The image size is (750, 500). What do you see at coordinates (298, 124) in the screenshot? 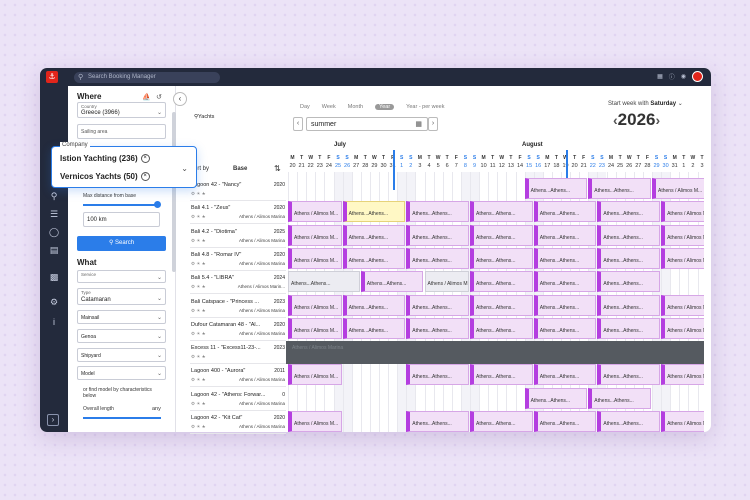
I see `prev-season-button: ‹` at bounding box center [298, 124].